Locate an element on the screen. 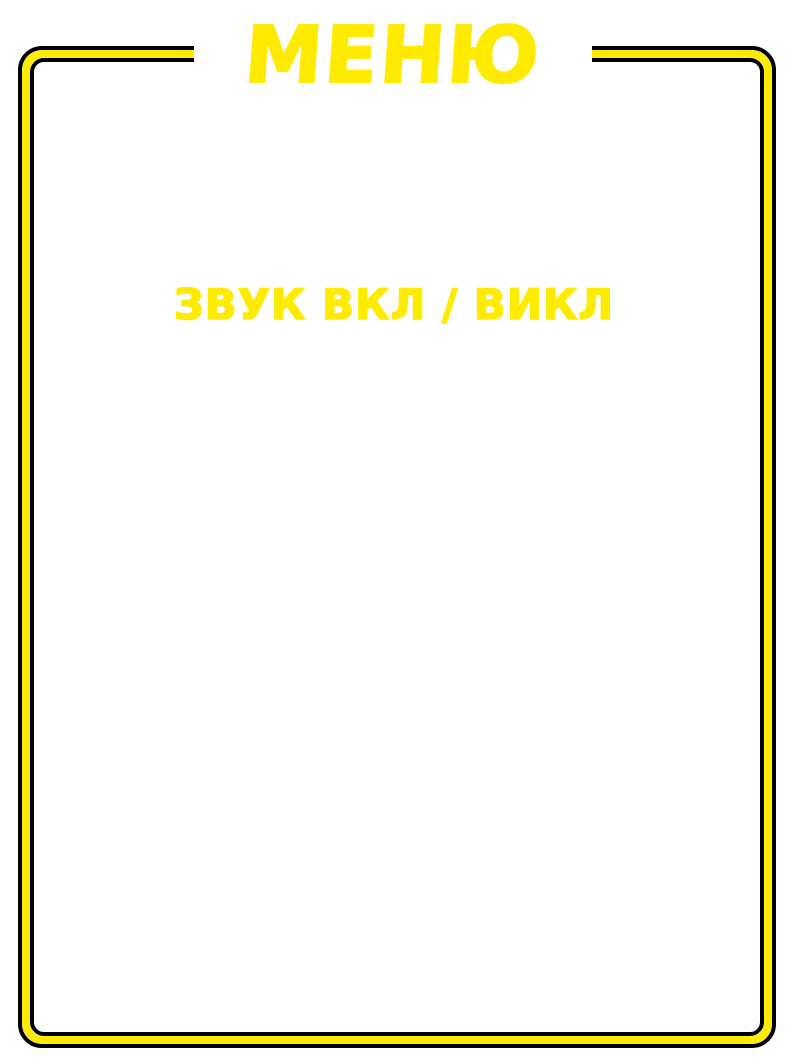 This screenshot has width=788, height=1060. sound-toggle-label: ЗВУК ВКЛ / ВИКЛ is located at coordinates (394, 304).